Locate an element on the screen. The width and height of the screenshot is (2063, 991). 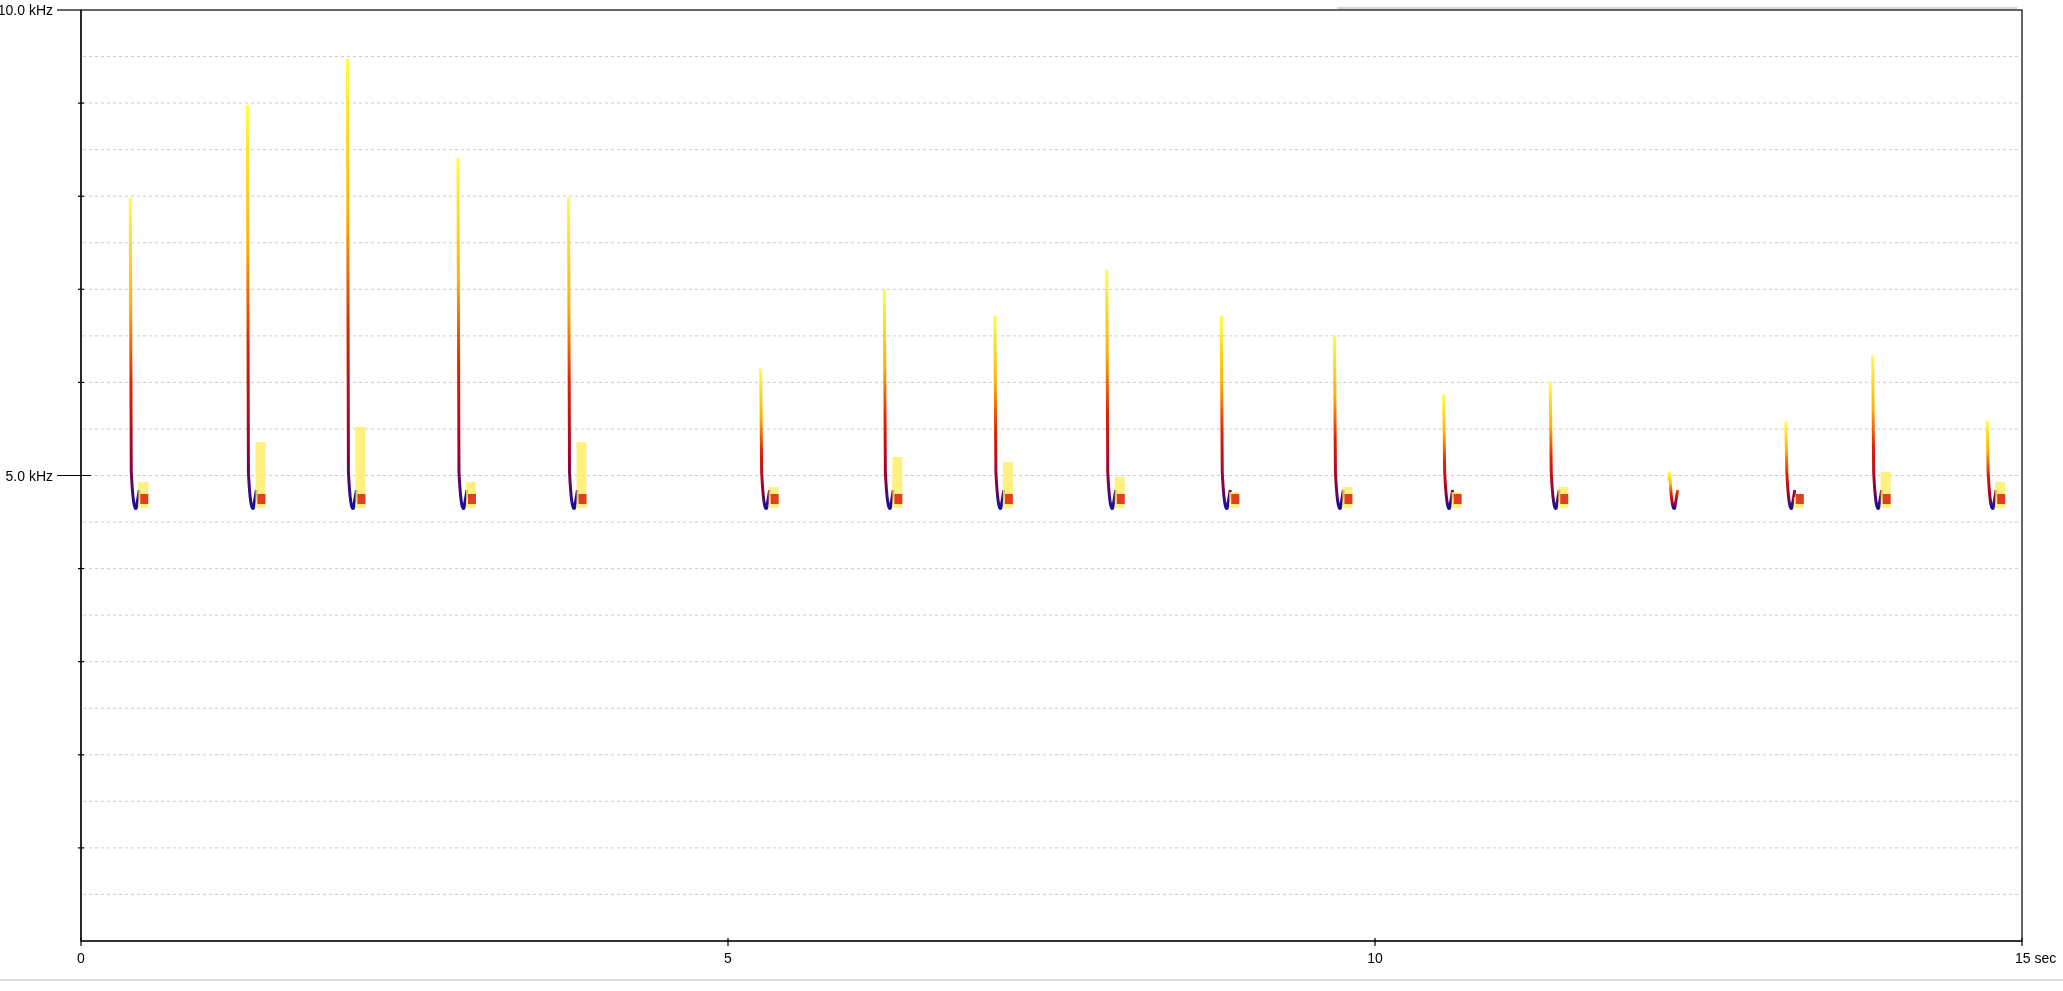
time-label: 0 is located at coordinates (81, 958).